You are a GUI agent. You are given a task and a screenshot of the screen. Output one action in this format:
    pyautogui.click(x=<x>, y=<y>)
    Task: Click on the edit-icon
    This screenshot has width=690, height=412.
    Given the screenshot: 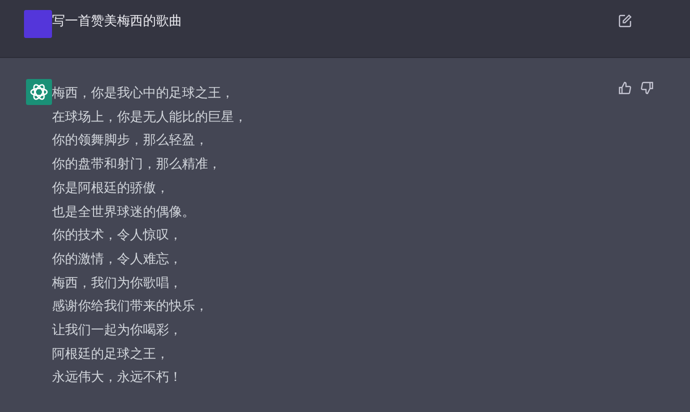 What is the action you would take?
    pyautogui.click(x=625, y=21)
    